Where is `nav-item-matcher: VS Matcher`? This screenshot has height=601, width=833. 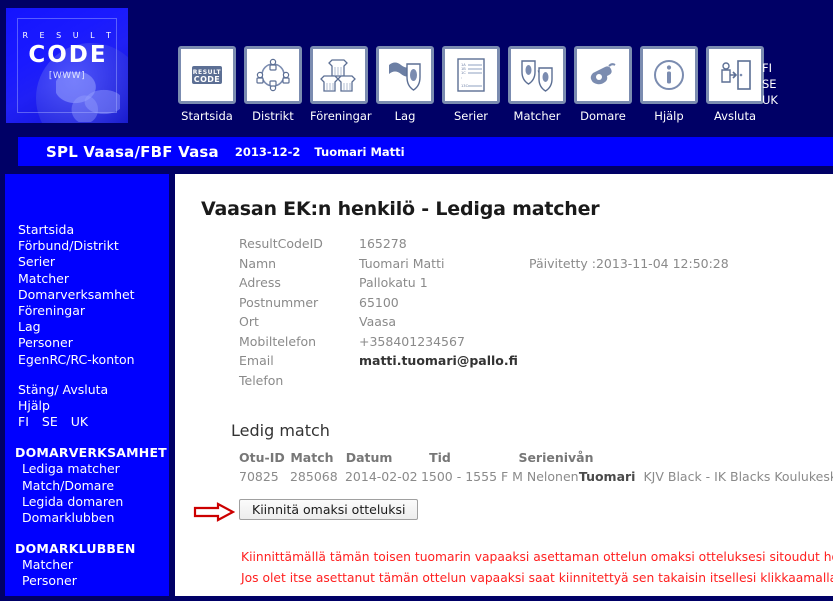 nav-item-matcher: VS Matcher is located at coordinates (537, 84).